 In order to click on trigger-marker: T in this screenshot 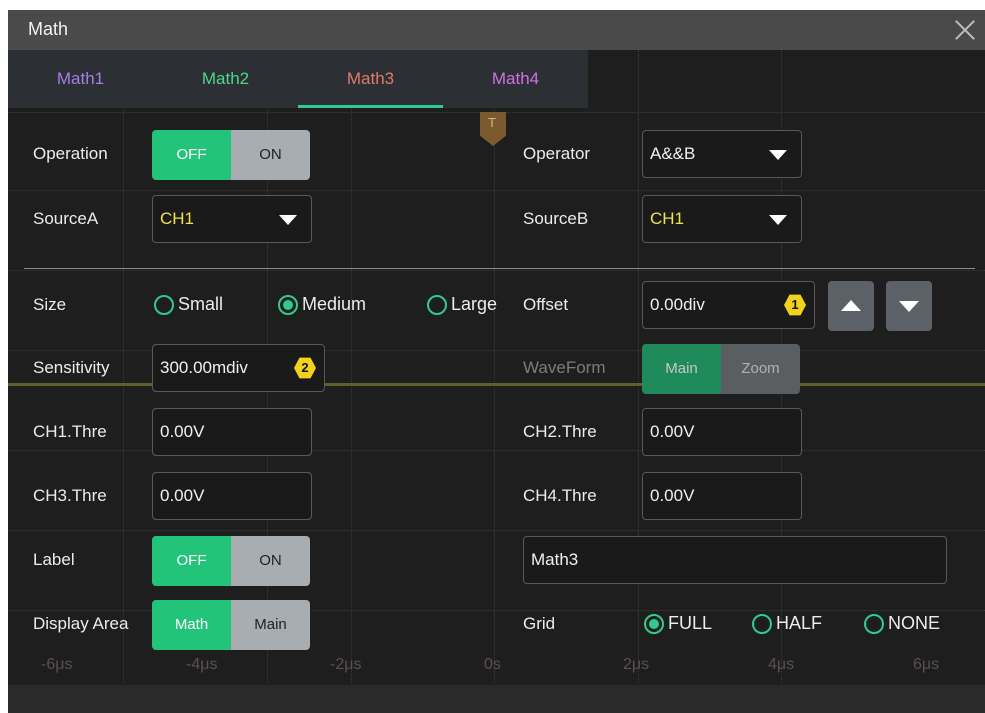, I will do `click(493, 129)`.